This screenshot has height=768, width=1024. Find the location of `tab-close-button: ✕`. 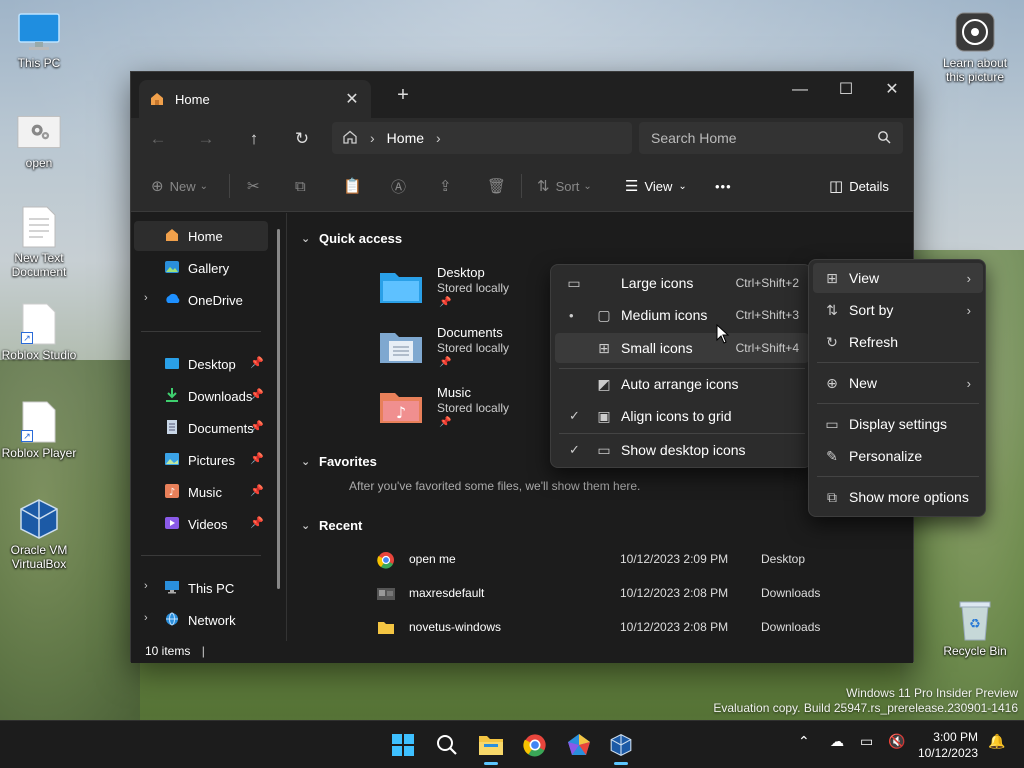

tab-close-button: ✕ is located at coordinates (352, 99).